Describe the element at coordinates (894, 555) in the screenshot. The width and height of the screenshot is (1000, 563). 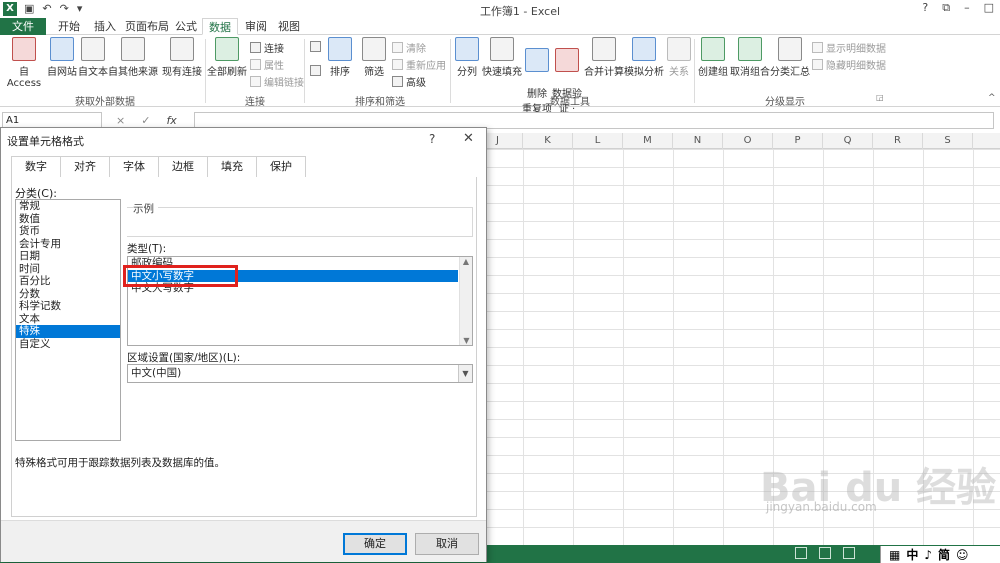
I see `grid-icon: ▦` at that location.